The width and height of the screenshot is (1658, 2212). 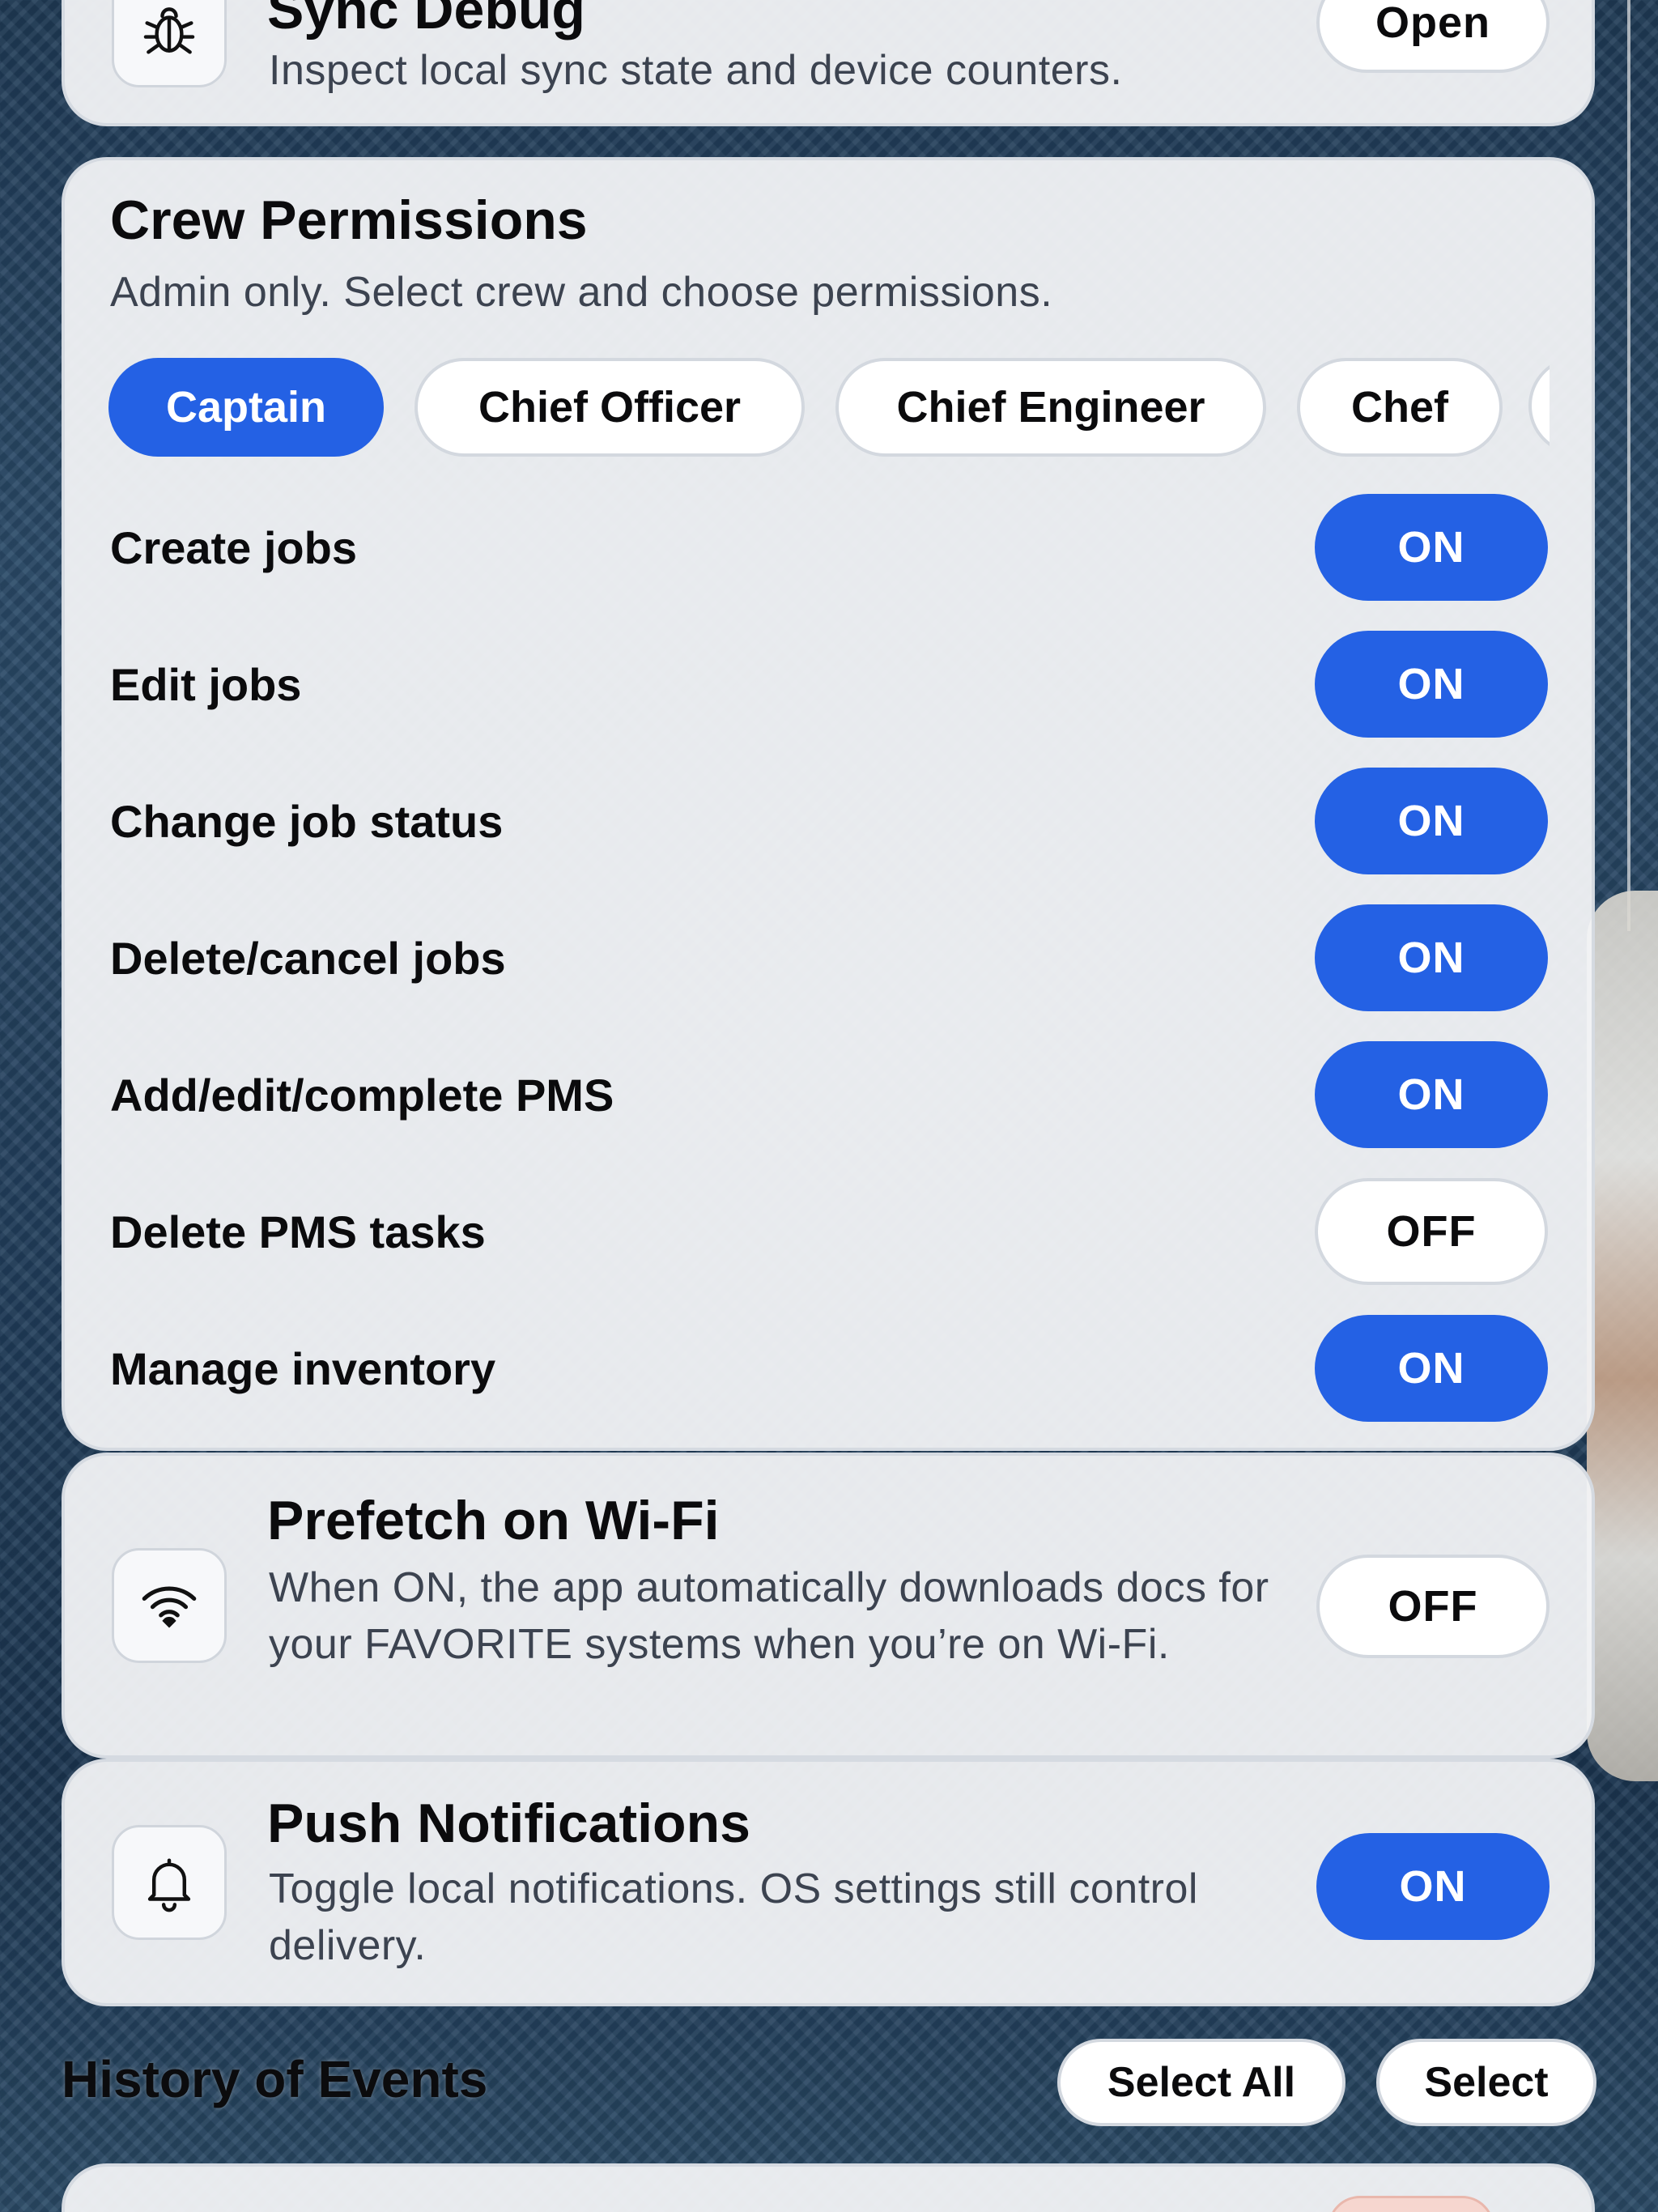 I want to click on wifi-icon, so click(x=169, y=1606).